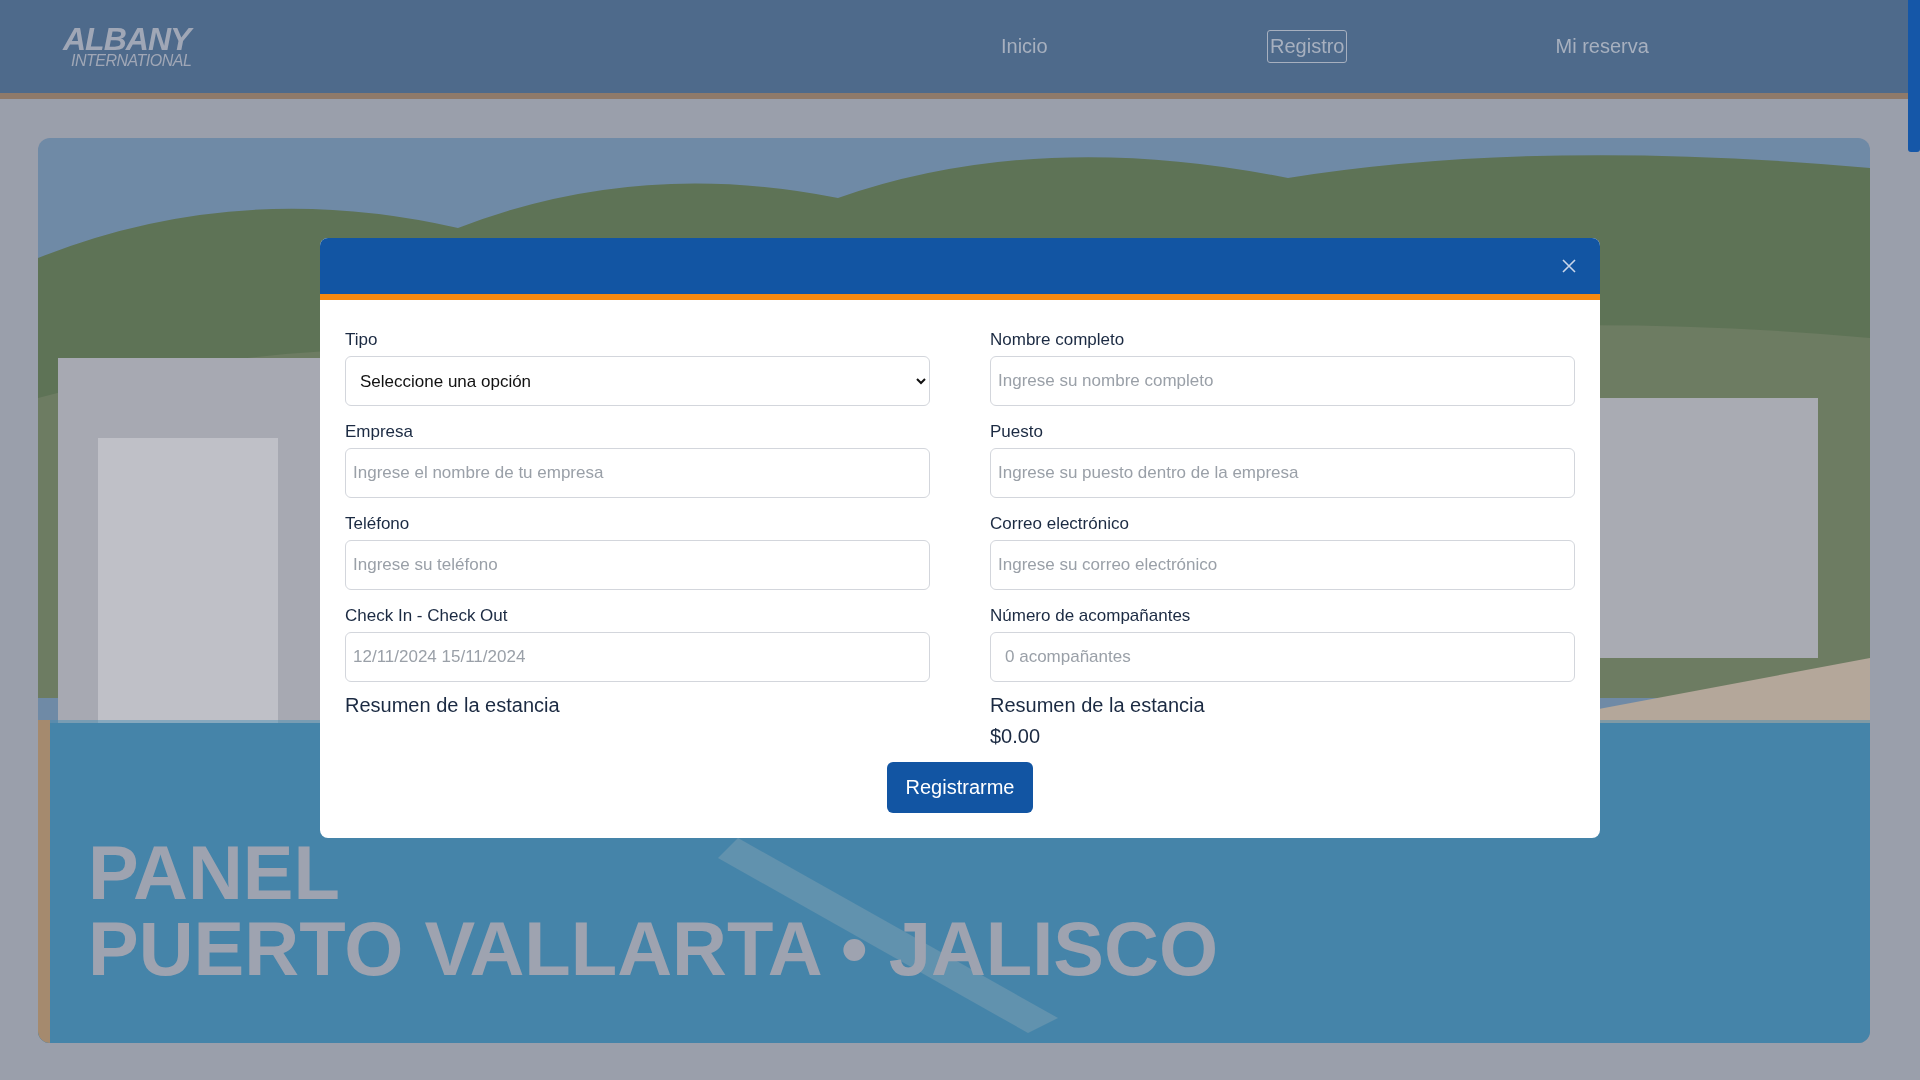 Image resolution: width=1920 pixels, height=1080 pixels. What do you see at coordinates (1569, 266) in the screenshot?
I see `close-icon` at bounding box center [1569, 266].